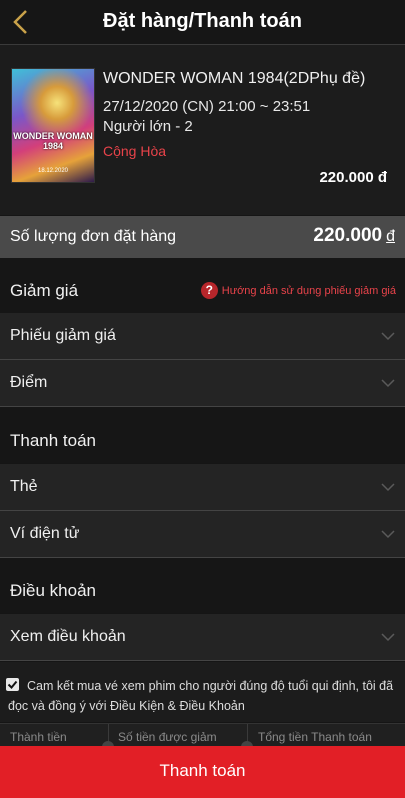  What do you see at coordinates (202, 263) in the screenshot?
I see `spacer` at bounding box center [202, 263].